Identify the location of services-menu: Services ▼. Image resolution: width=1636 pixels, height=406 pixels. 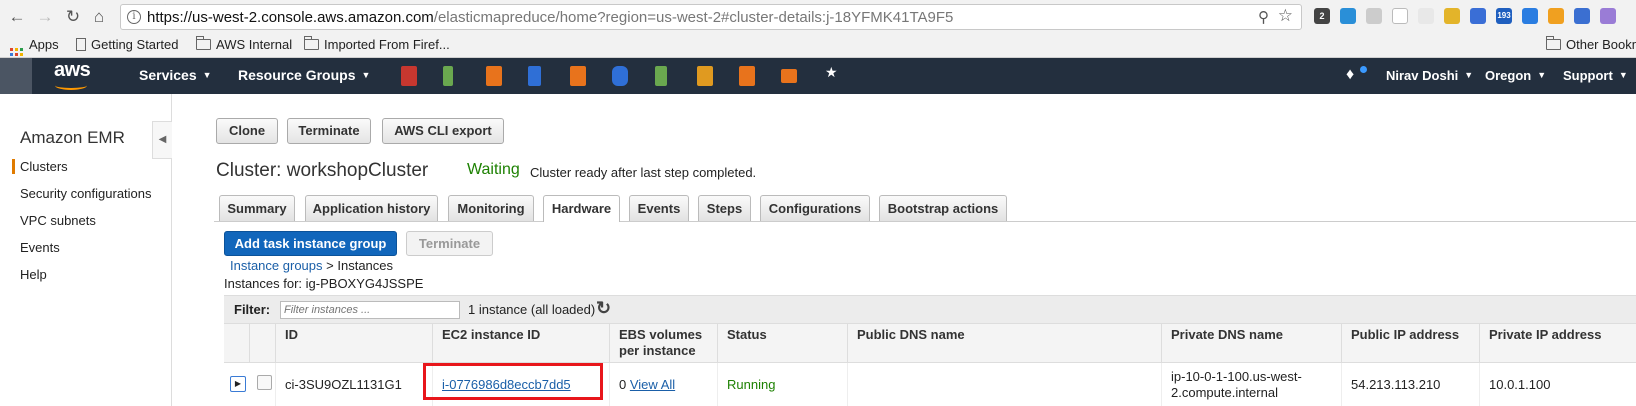
(175, 75).